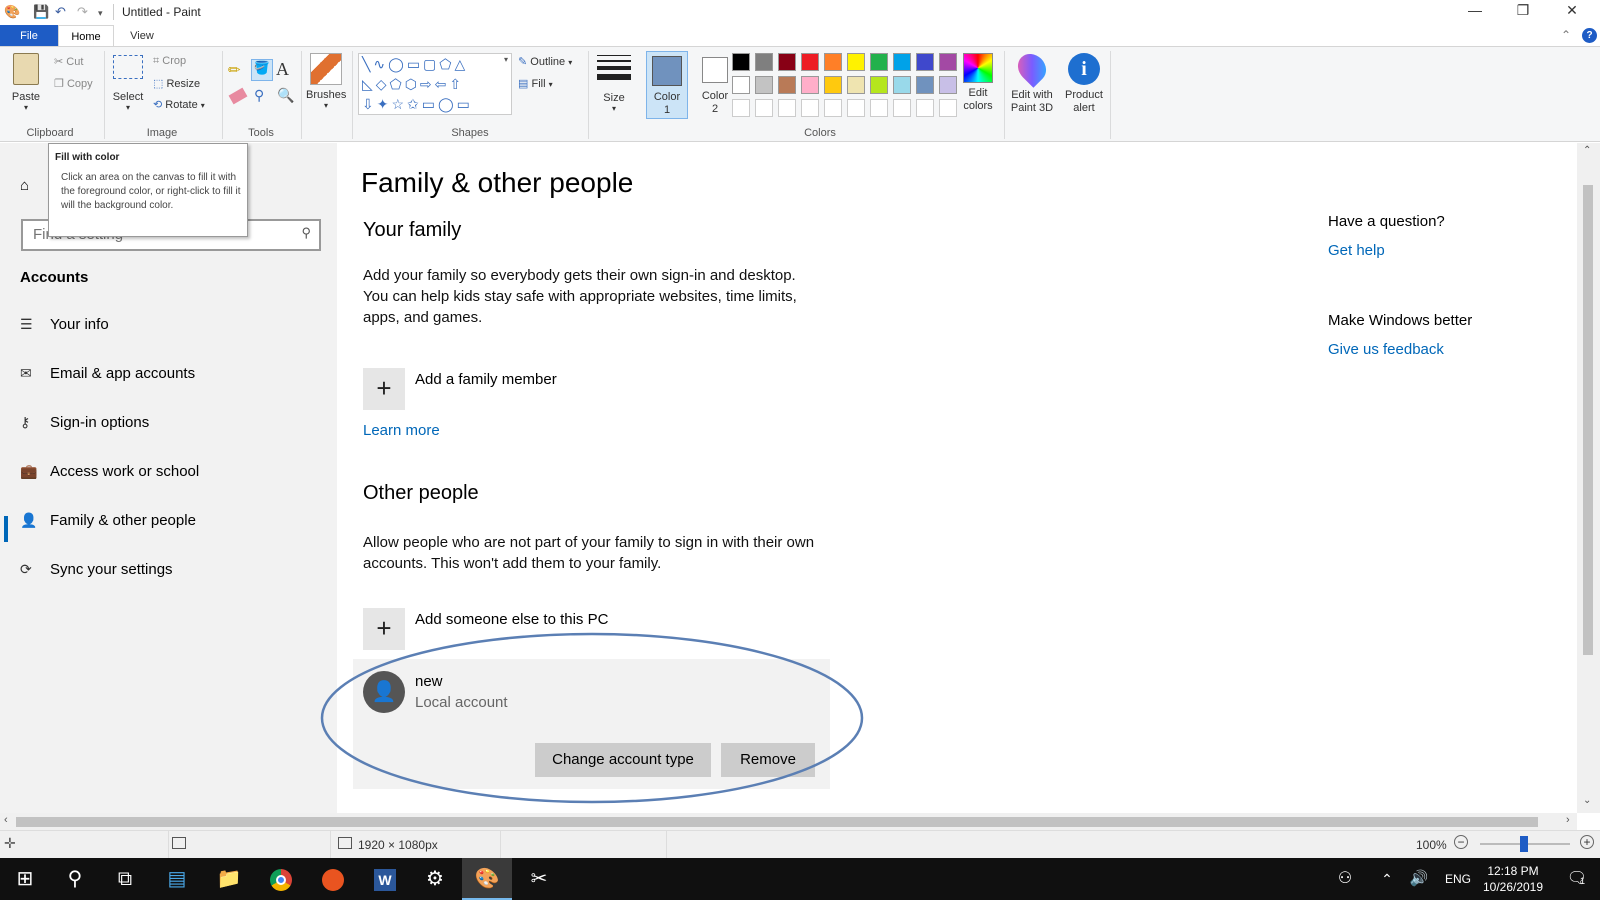  What do you see at coordinates (326, 81) in the screenshot?
I see `brushes-button: Brushes ▾` at bounding box center [326, 81].